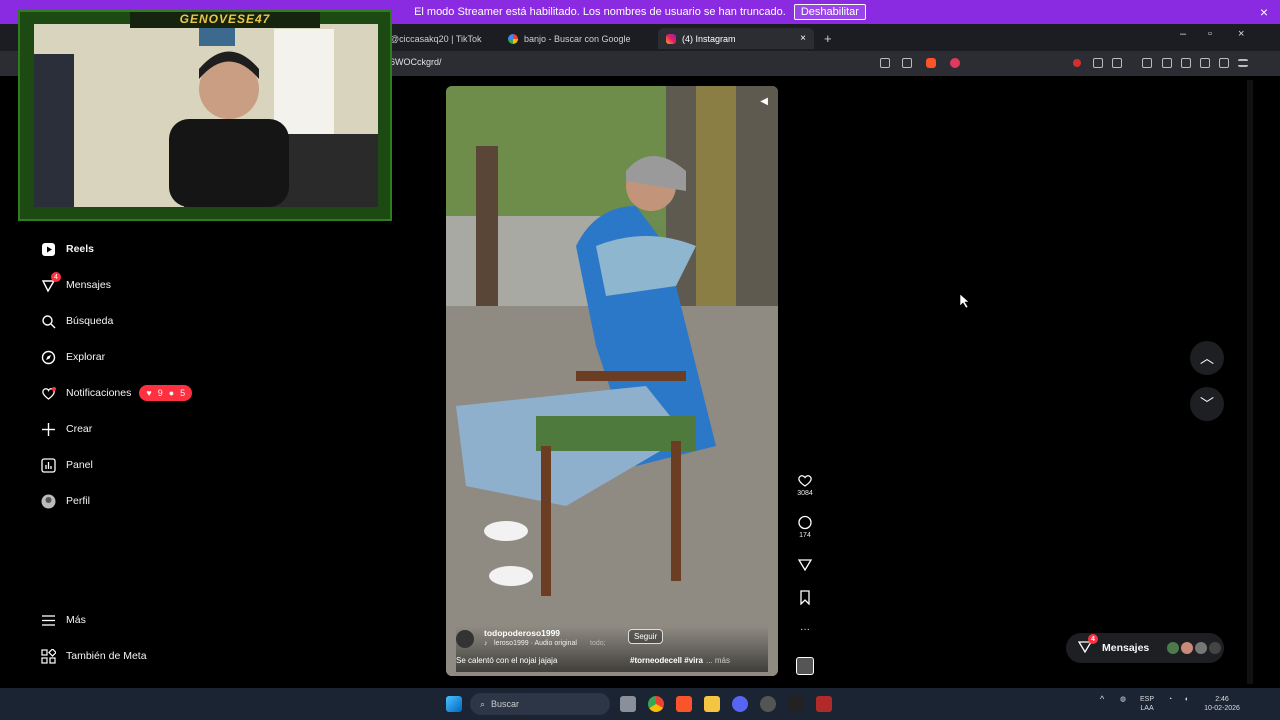 The height and width of the screenshot is (720, 1280). What do you see at coordinates (99, 393) in the screenshot?
I see `sidebar-item-label: Notificaciones` at bounding box center [99, 393].